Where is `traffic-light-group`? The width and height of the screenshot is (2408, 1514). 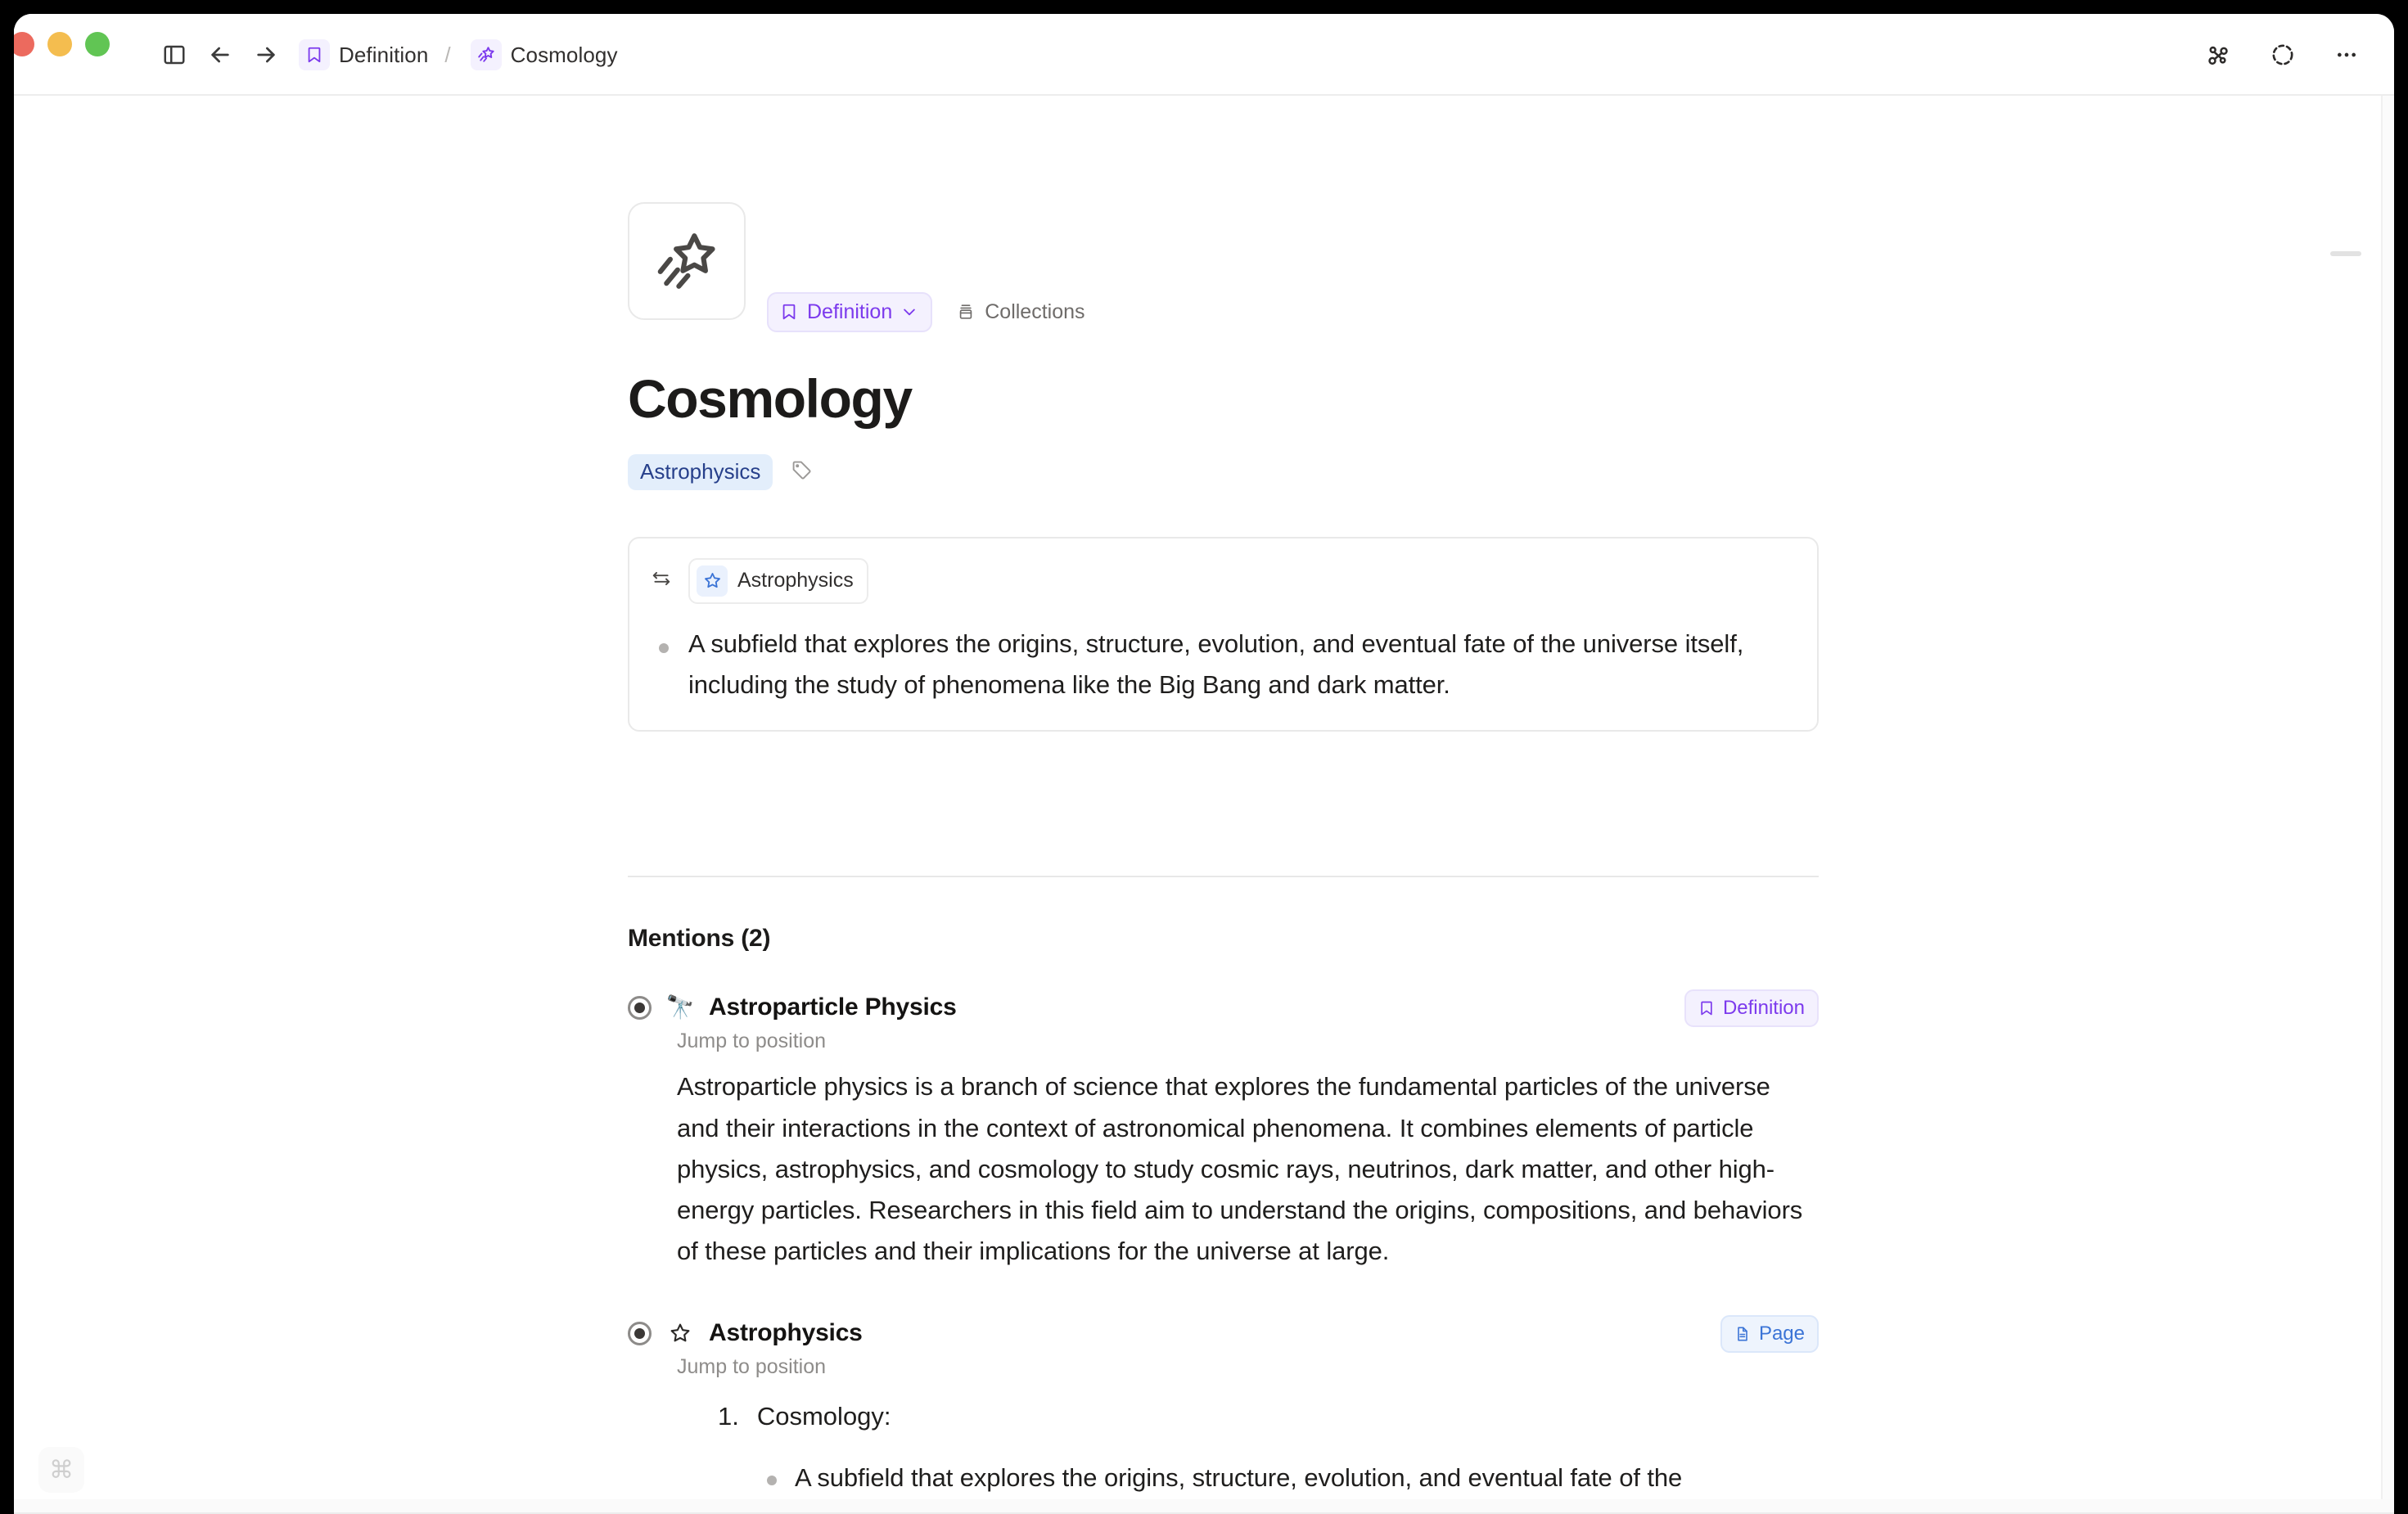
traffic-light-group is located at coordinates (68, 42).